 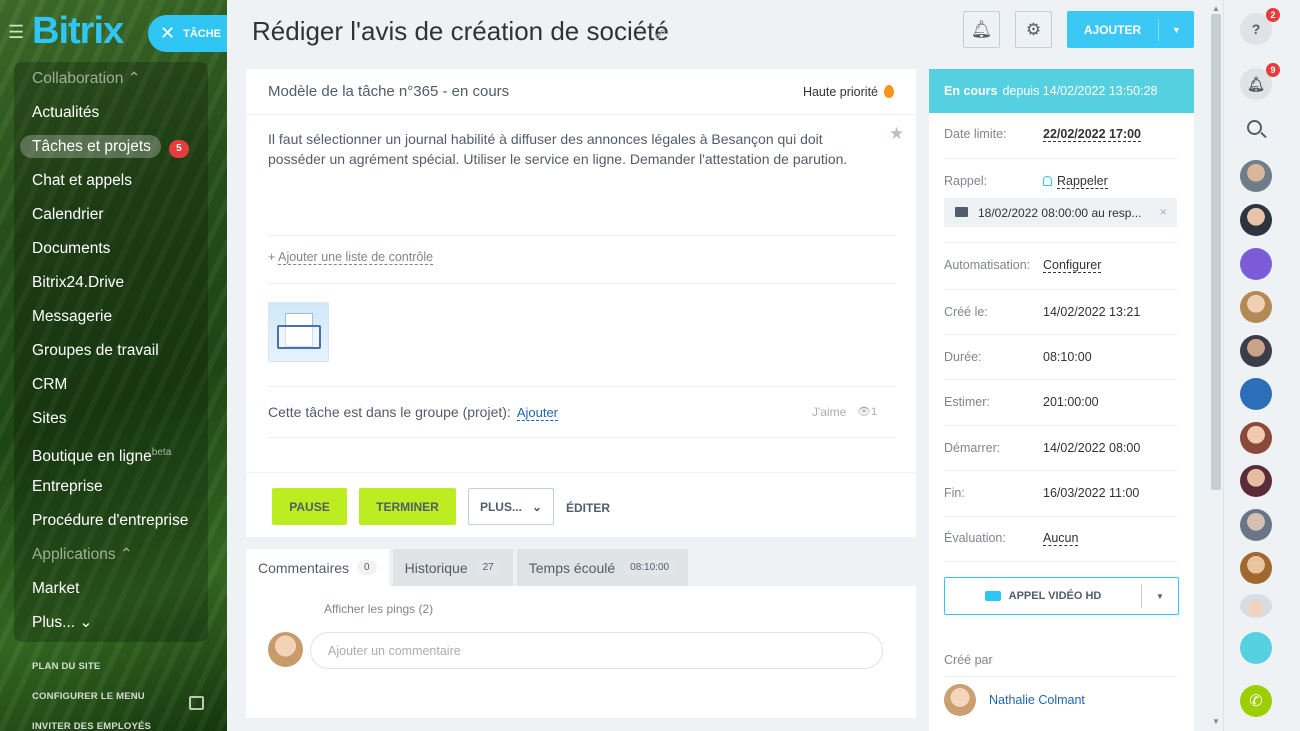 I want to click on scrollbar: ▲ ▼, so click(x=1216, y=365).